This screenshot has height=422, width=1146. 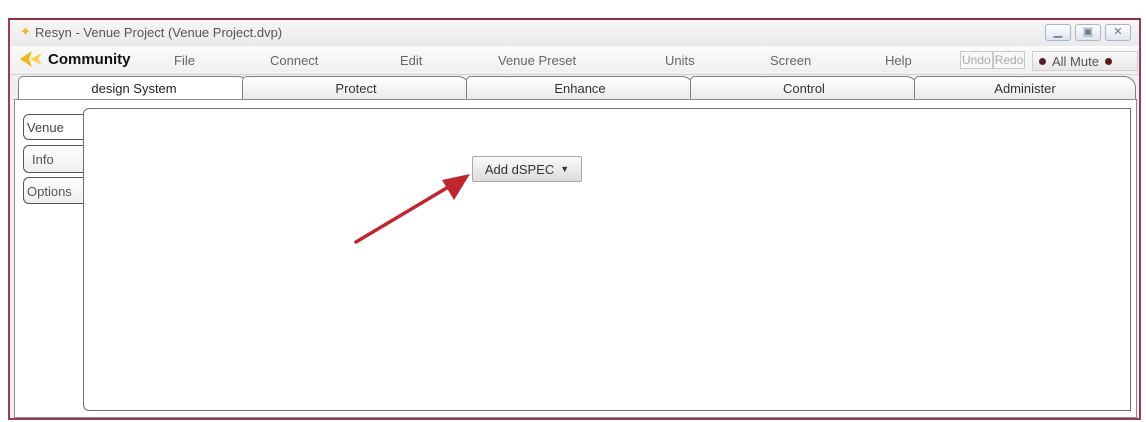 I want to click on add-dspec-button: Add dSPEC ▼, so click(x=527, y=169).